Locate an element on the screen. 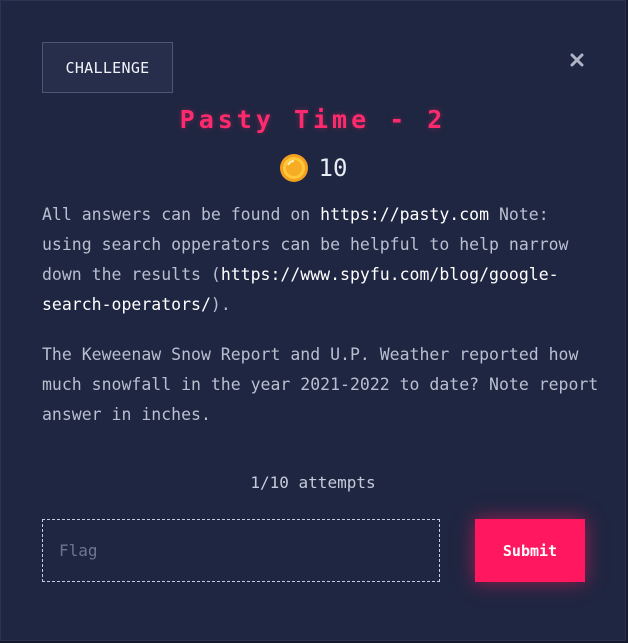 The height and width of the screenshot is (643, 628). close-icon is located at coordinates (577, 60).